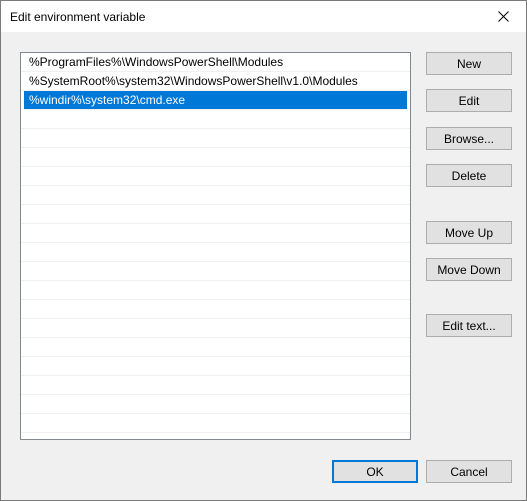  I want to click on ok-button: OK, so click(375, 471).